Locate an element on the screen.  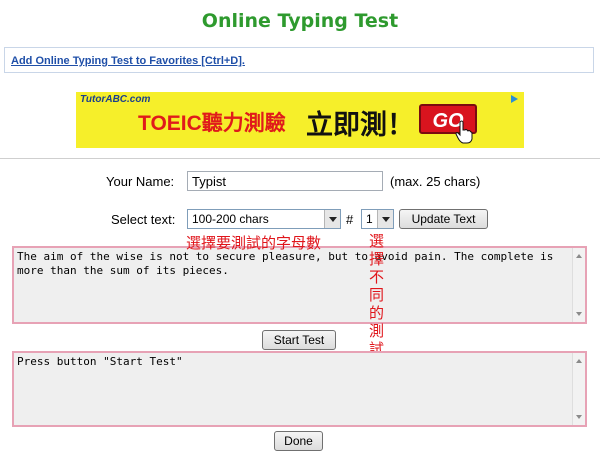
page-title: Online Typing Test is located at coordinates (300, 21).